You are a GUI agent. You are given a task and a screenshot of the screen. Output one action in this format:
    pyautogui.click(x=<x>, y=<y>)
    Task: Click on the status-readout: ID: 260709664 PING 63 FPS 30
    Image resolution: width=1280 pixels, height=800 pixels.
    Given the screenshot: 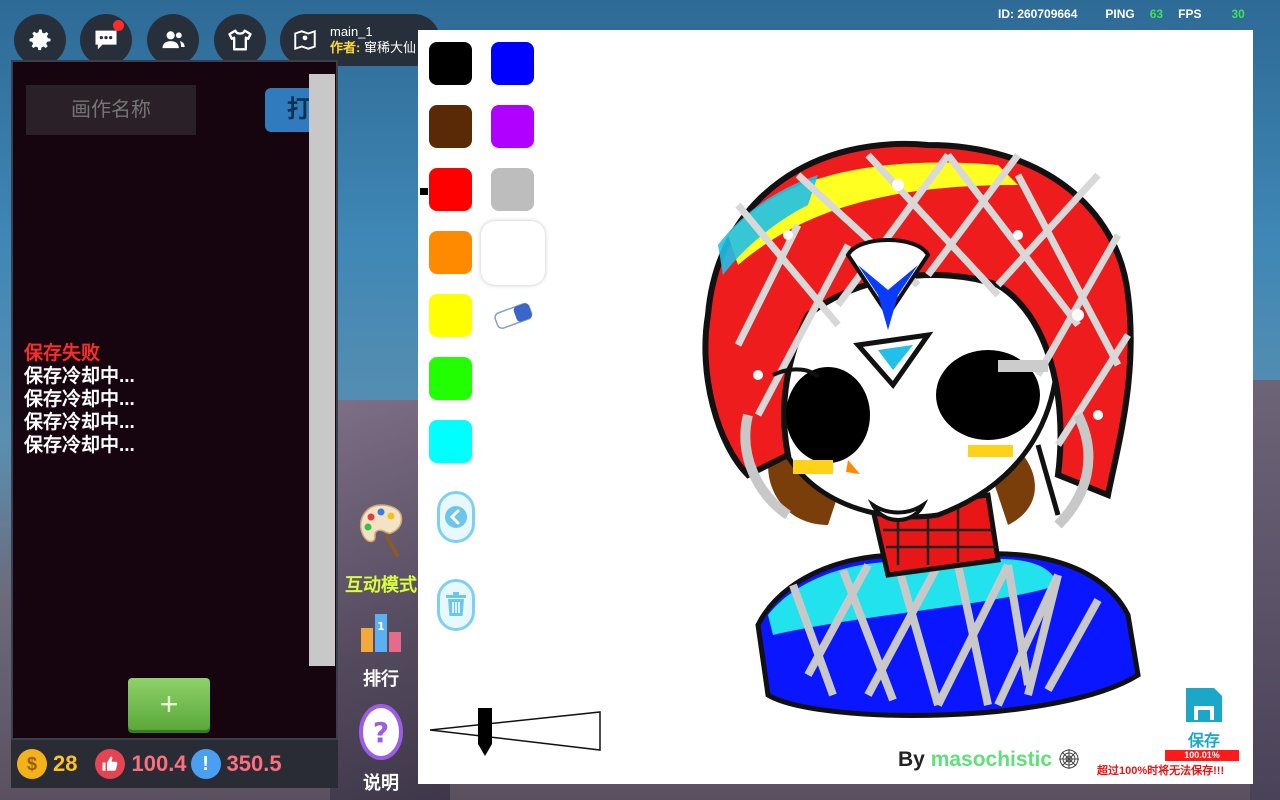 What is the action you would take?
    pyautogui.click(x=1121, y=14)
    